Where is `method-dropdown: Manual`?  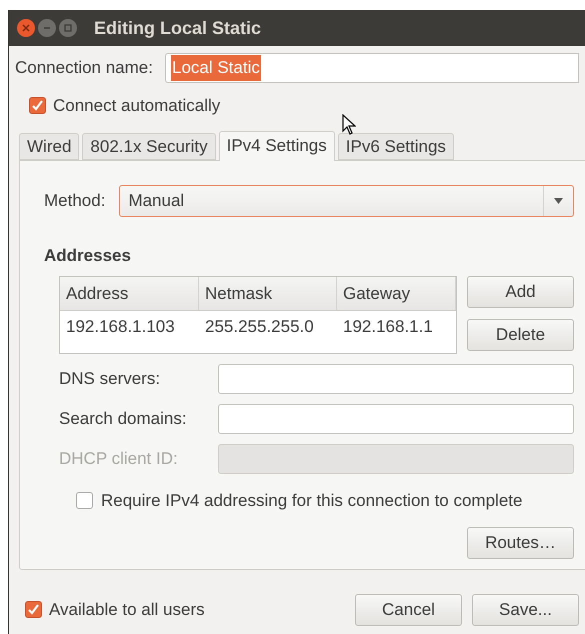 method-dropdown: Manual is located at coordinates (346, 200).